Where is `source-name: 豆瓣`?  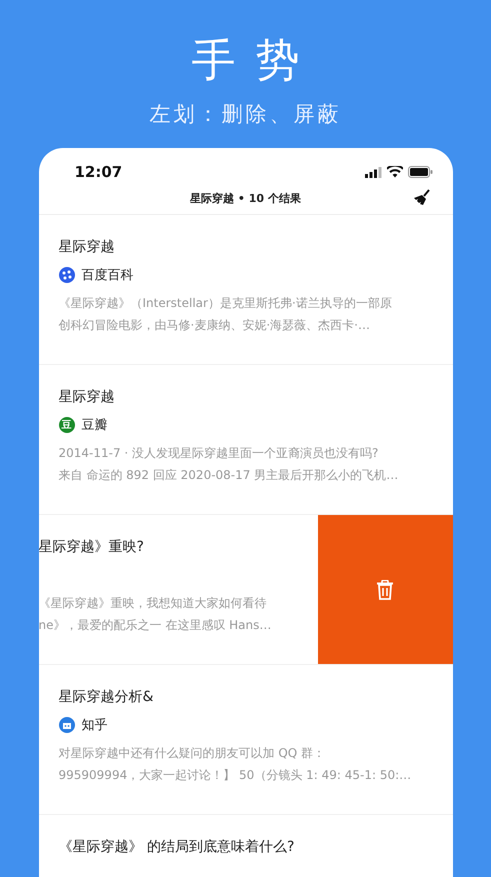 source-name: 豆瓣 is located at coordinates (95, 425).